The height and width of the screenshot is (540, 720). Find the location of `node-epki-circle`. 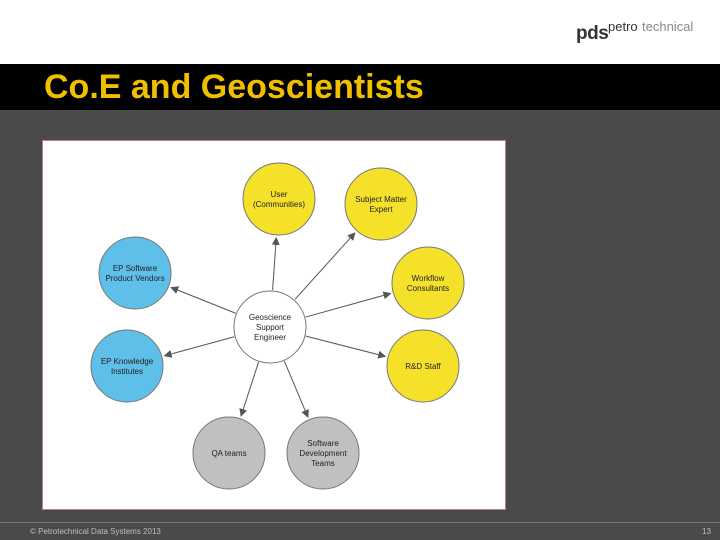

node-epki-circle is located at coordinates (127, 366).